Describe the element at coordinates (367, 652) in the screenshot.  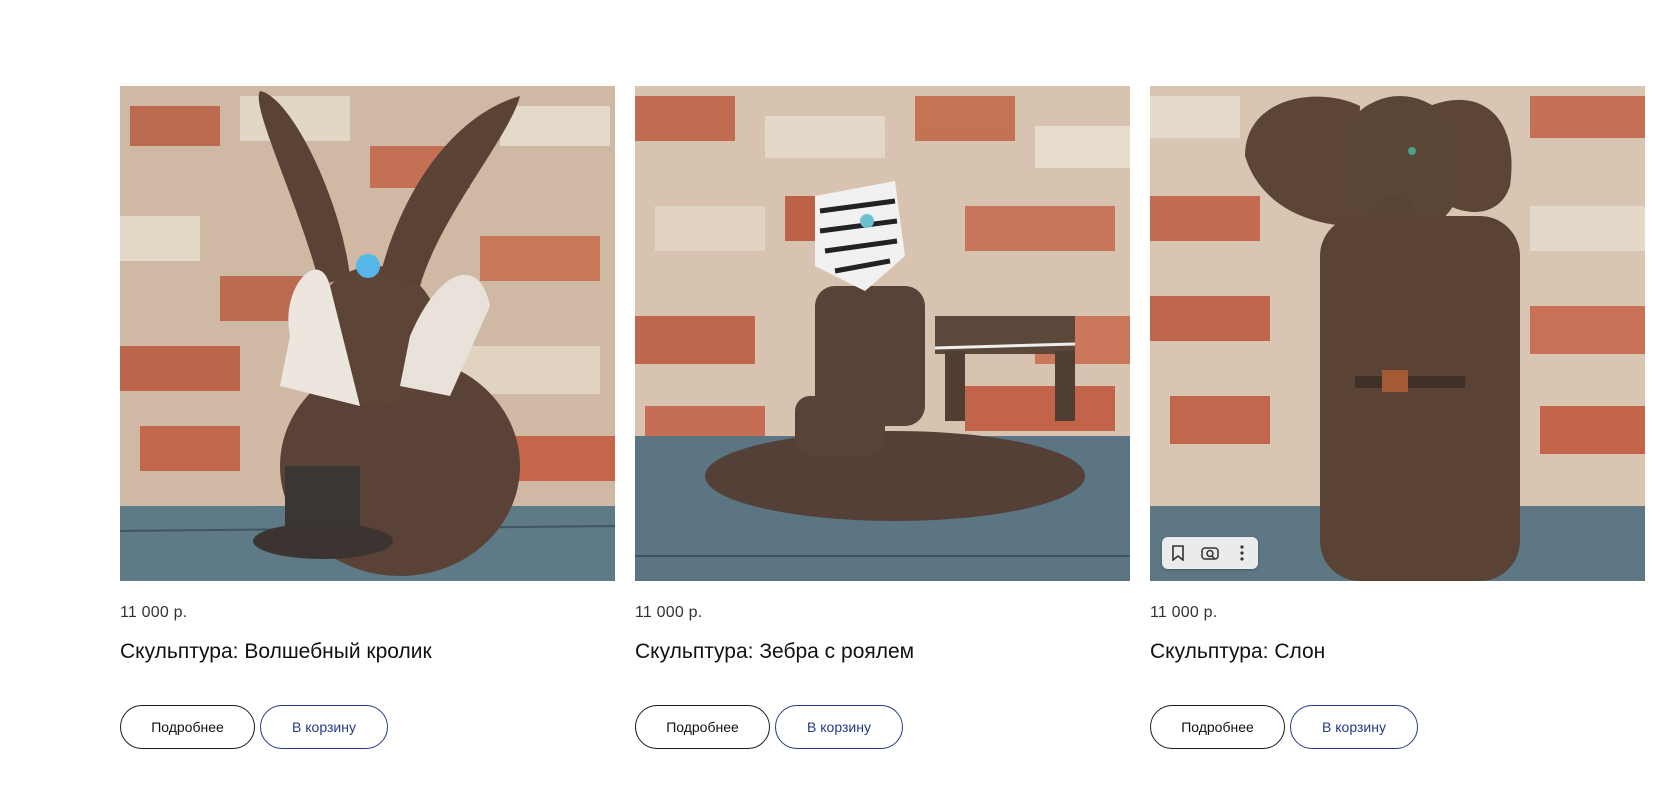
I see `product-title: Скульптура: Волшебный кролик` at that location.